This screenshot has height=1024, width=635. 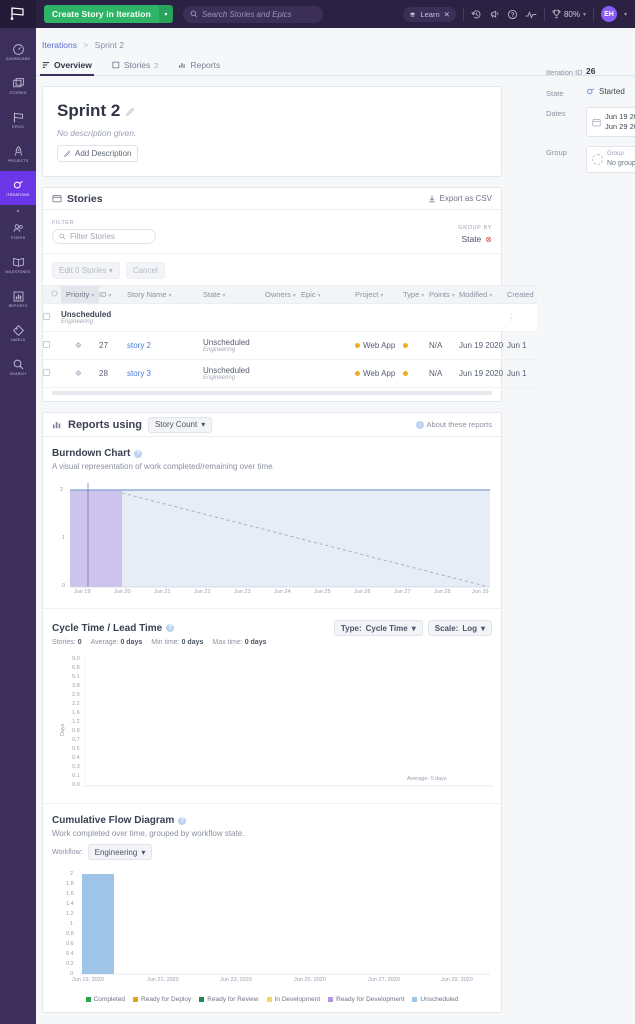 I want to click on add-description-button: Add Description, so click(x=98, y=153).